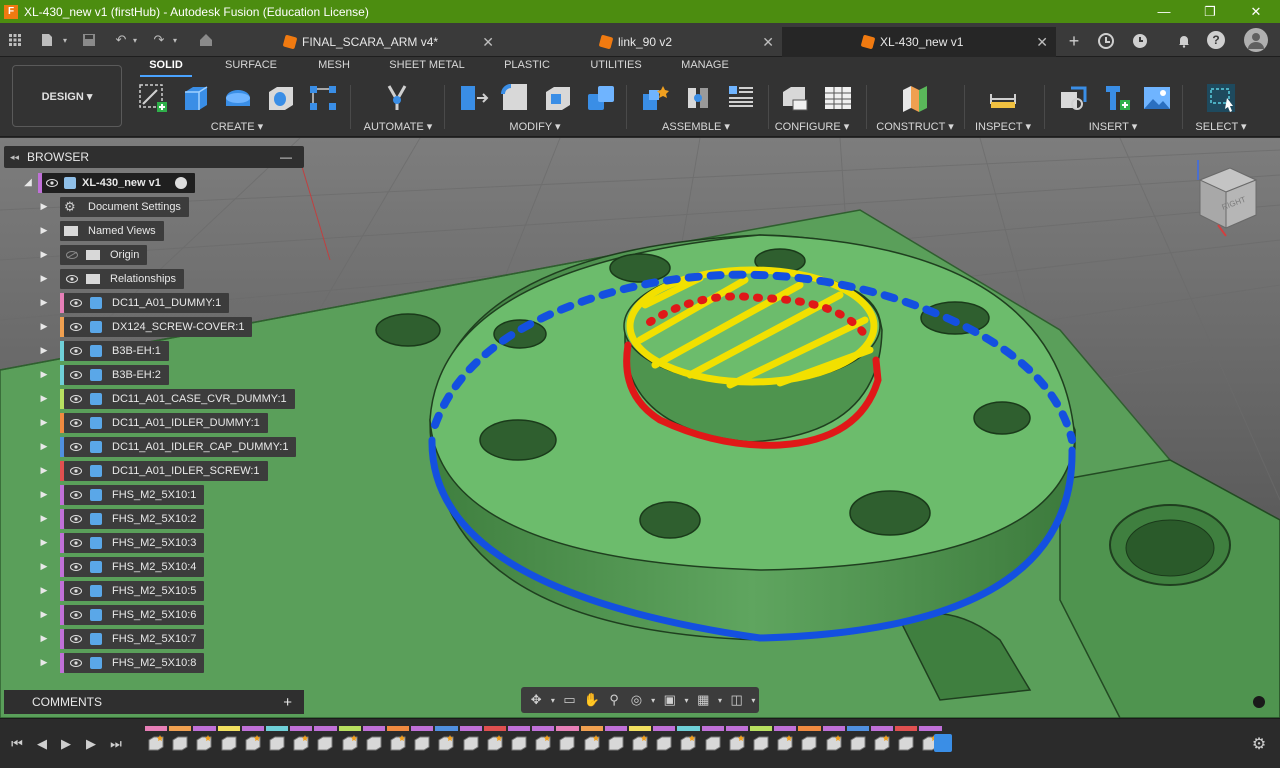 Image resolution: width=1280 pixels, height=768 pixels. What do you see at coordinates (113, 206) in the screenshot?
I see `browser-item-document-settings: ▶ ⚙ Document Settings` at bounding box center [113, 206].